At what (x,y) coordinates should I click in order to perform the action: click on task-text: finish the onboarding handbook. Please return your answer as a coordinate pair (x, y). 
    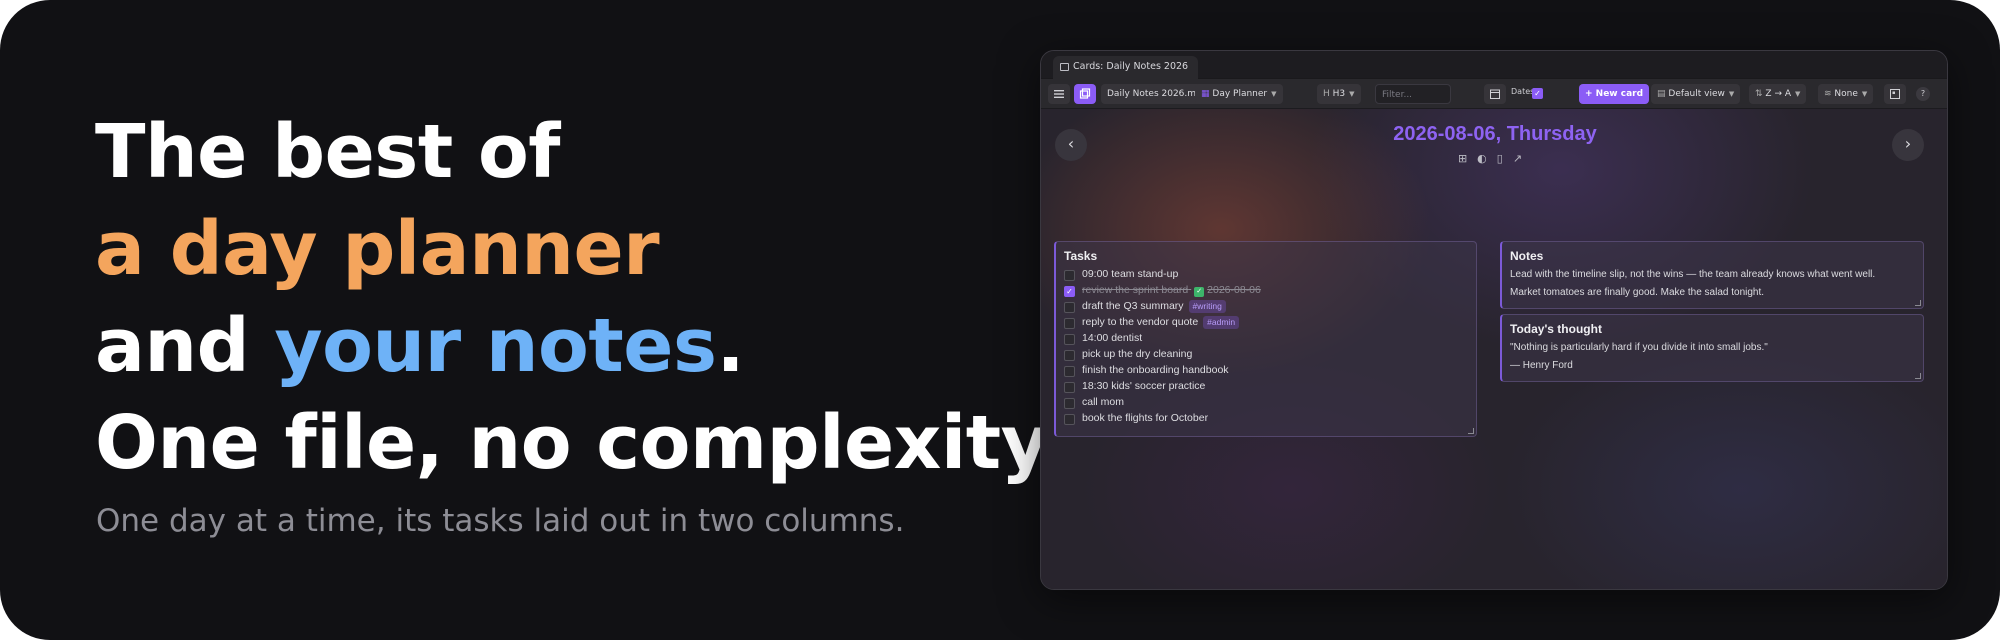
    Looking at the image, I should click on (1155, 370).